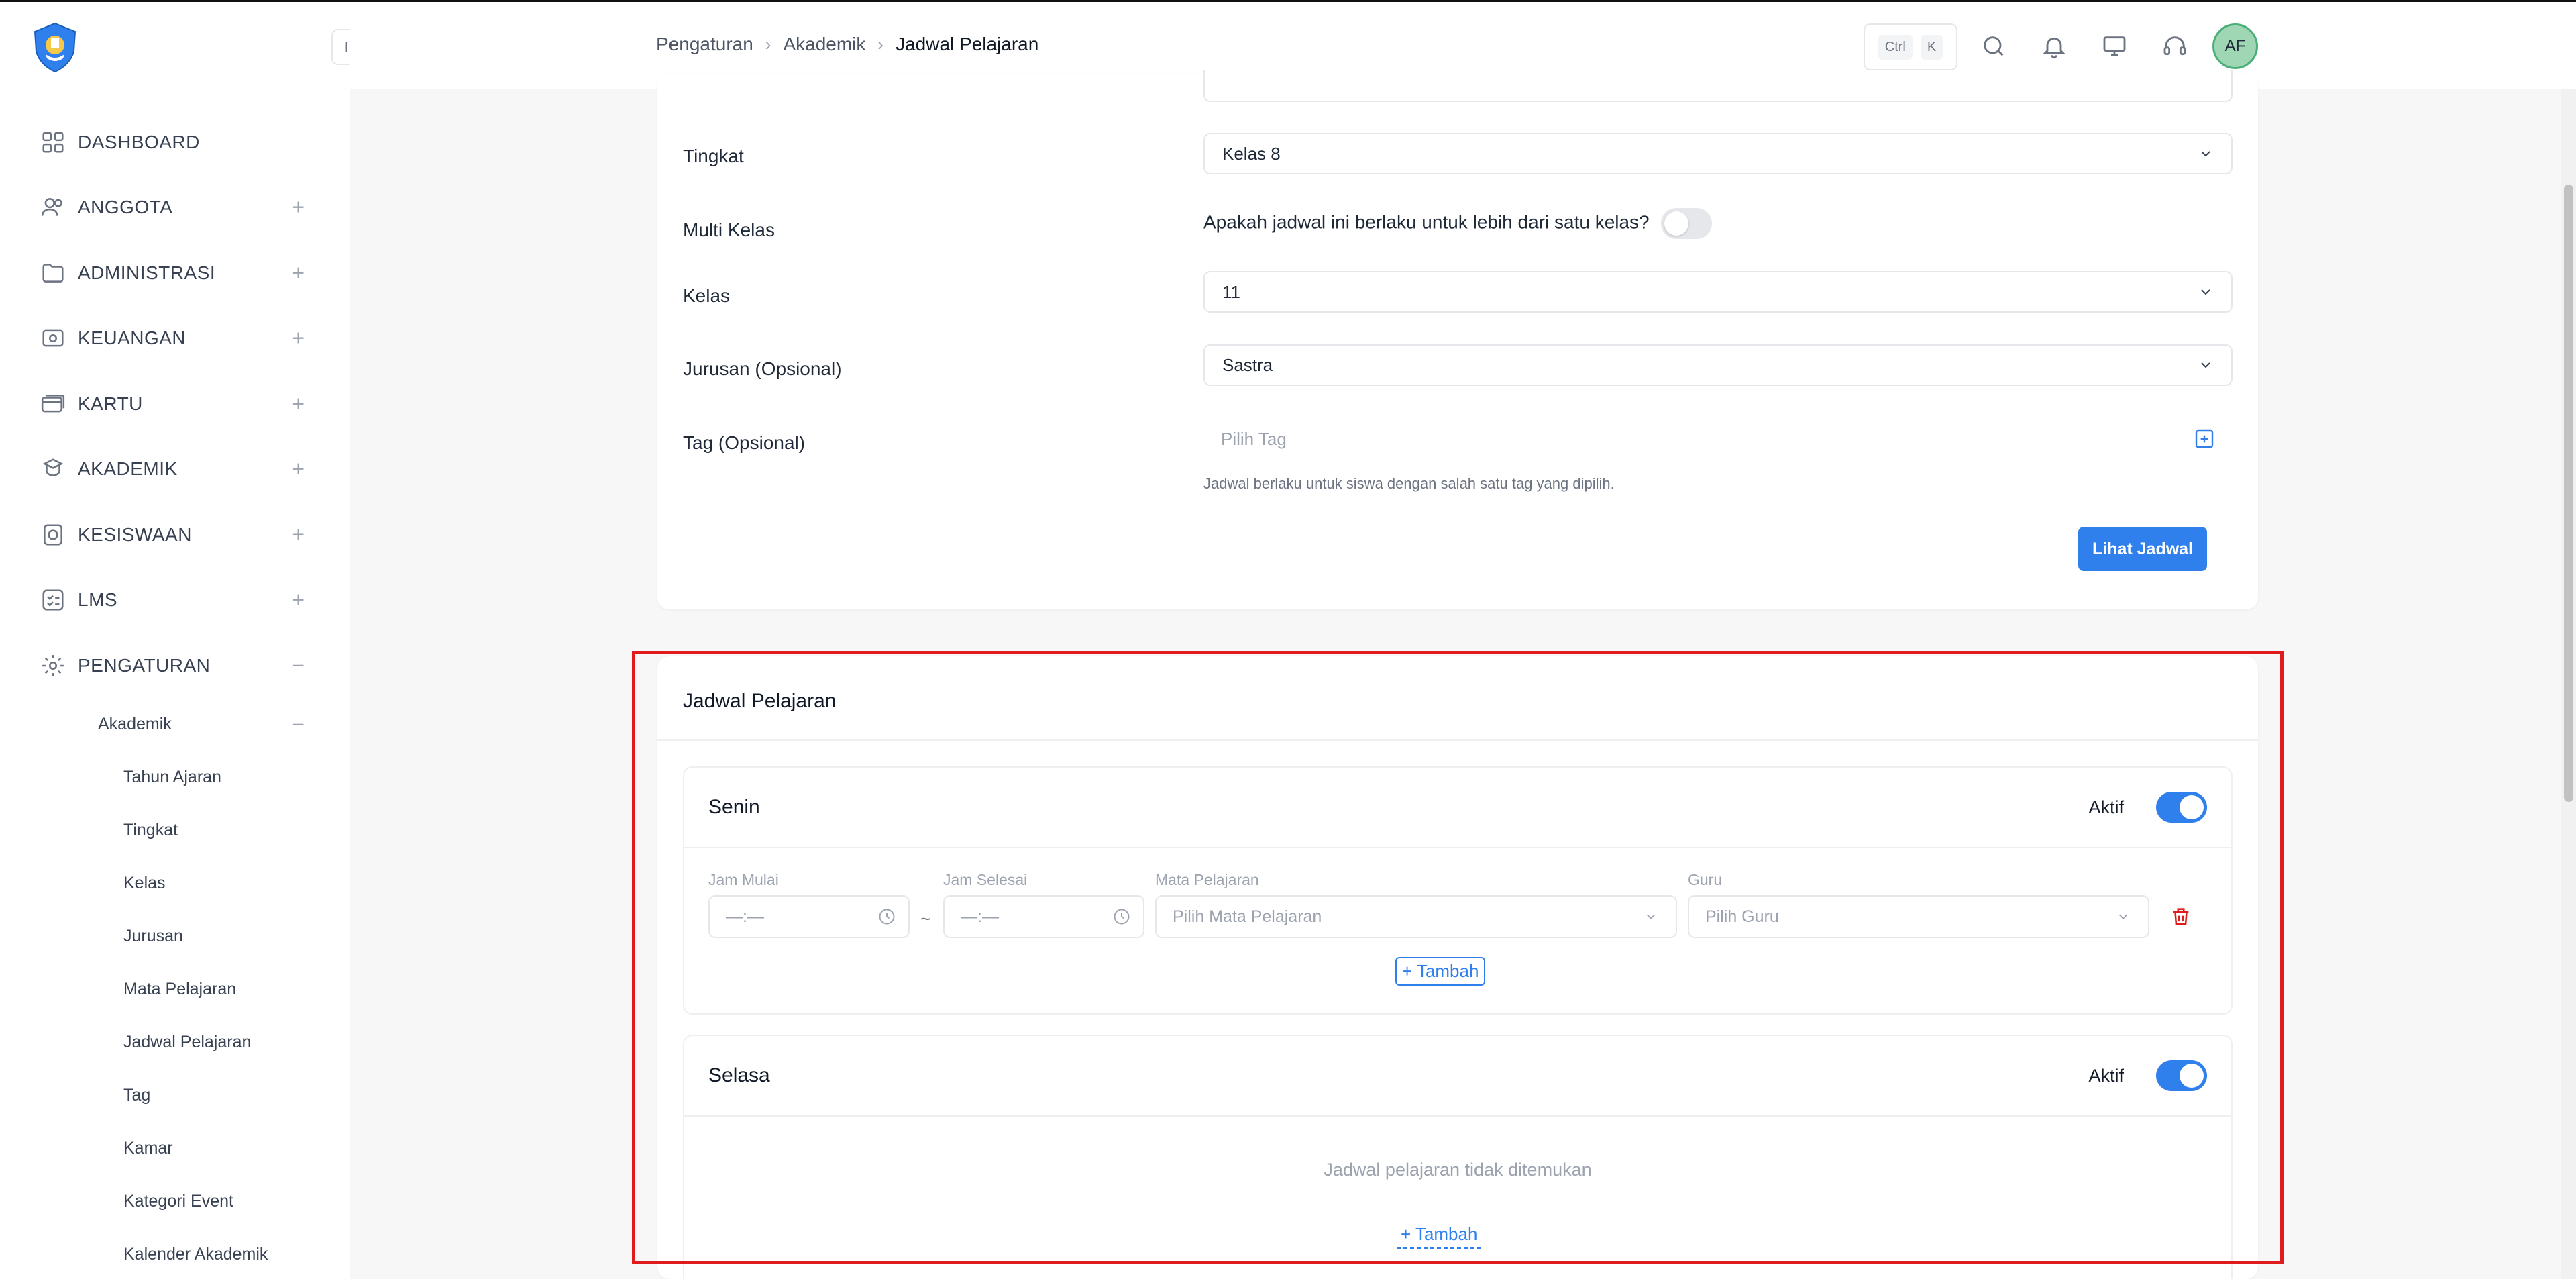 The width and height of the screenshot is (2576, 1279). I want to click on submenu-item-jurusan: Jurusan, so click(175, 936).